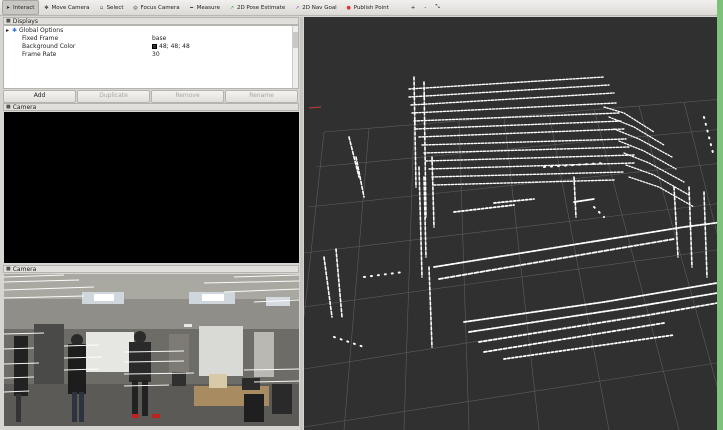  What do you see at coordinates (261, 7) in the screenshot?
I see `tool-label: 2D Pose Estimate` at bounding box center [261, 7].